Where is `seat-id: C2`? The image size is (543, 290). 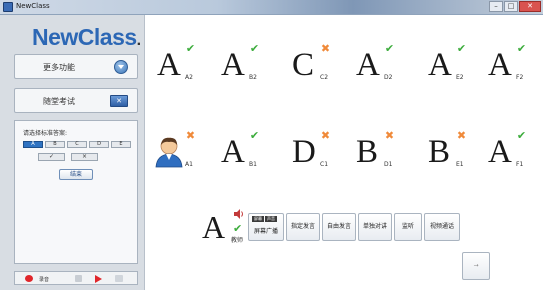
seat-id: C2 is located at coordinates (324, 77).